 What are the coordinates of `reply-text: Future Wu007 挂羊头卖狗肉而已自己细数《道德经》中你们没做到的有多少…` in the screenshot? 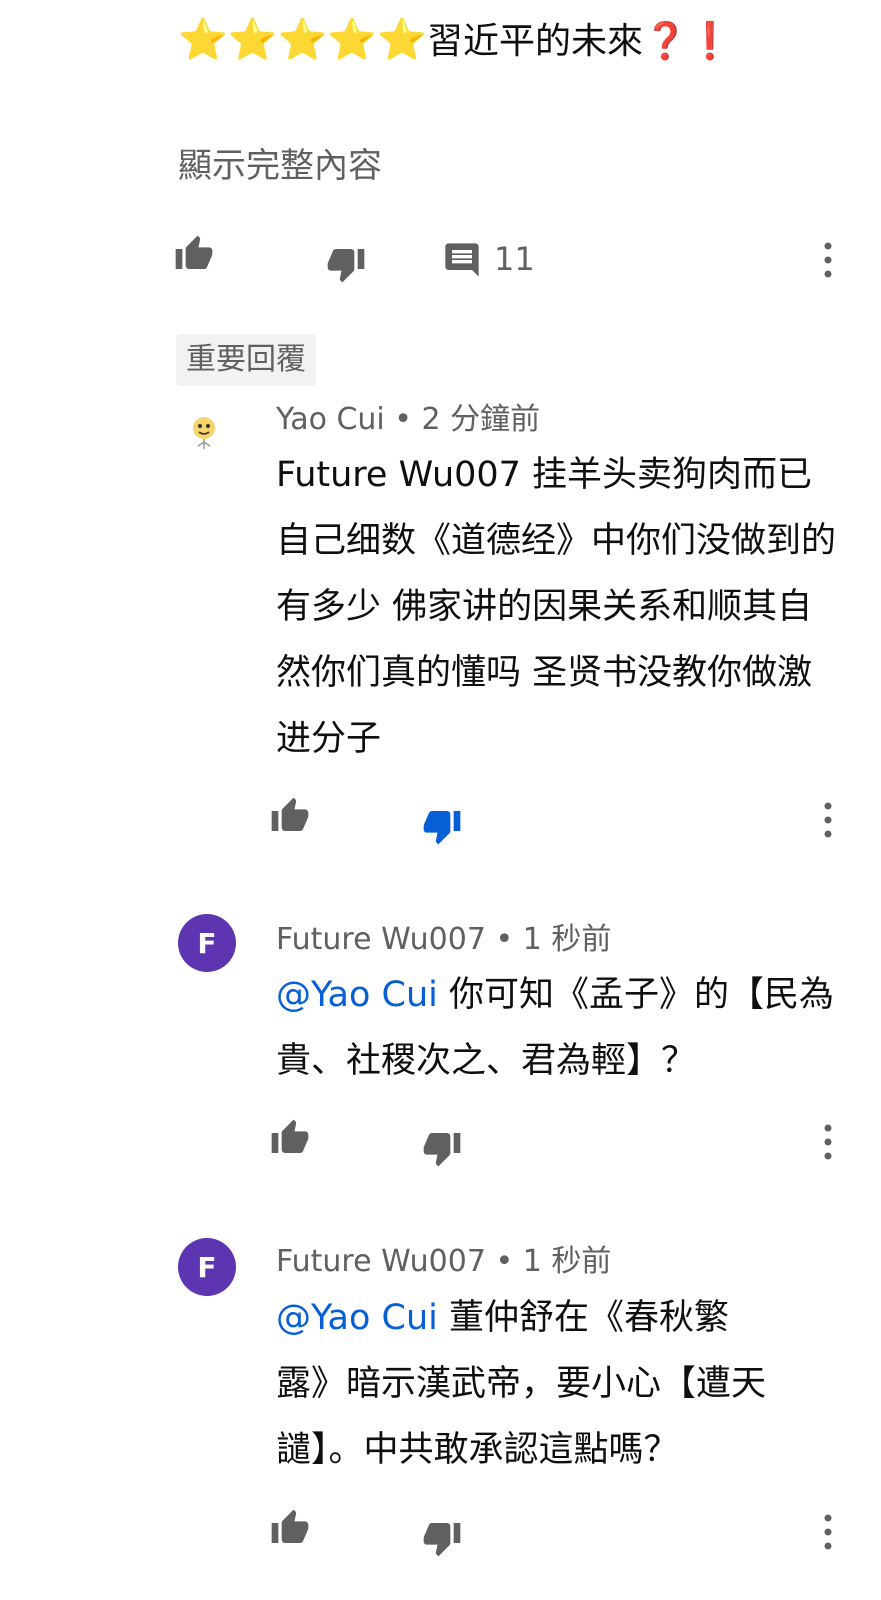 It's located at (561, 607).